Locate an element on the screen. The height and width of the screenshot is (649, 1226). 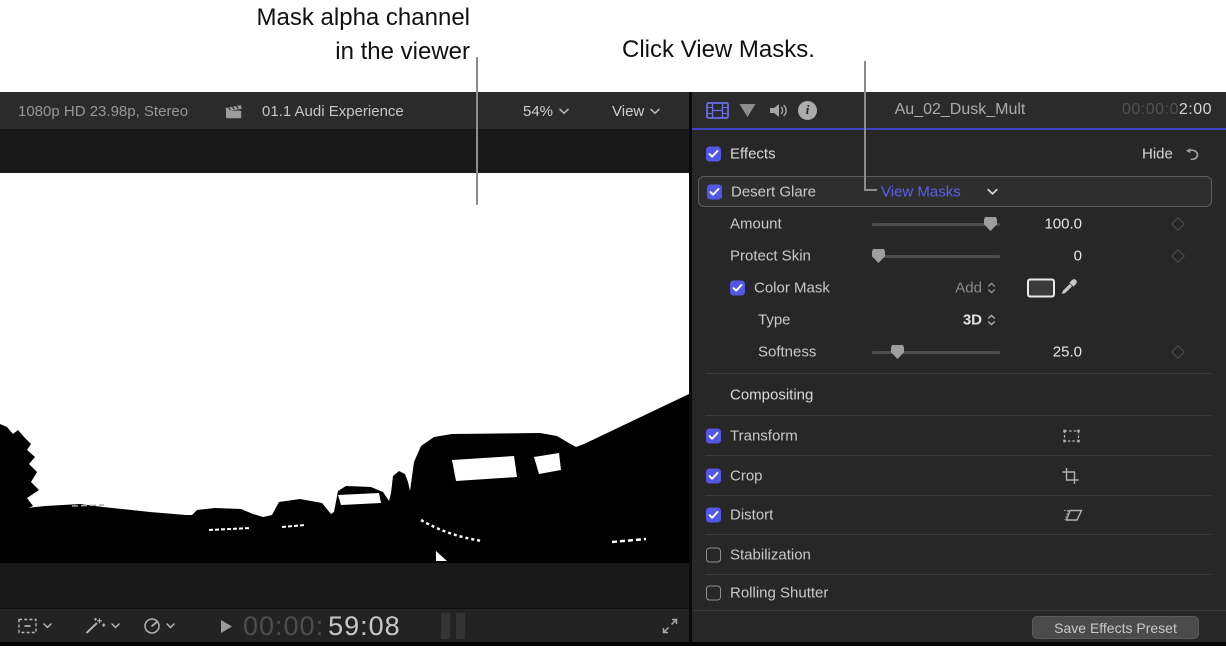
viewer-format-info: 1080p HD 23.98p, Stereo is located at coordinates (103, 111).